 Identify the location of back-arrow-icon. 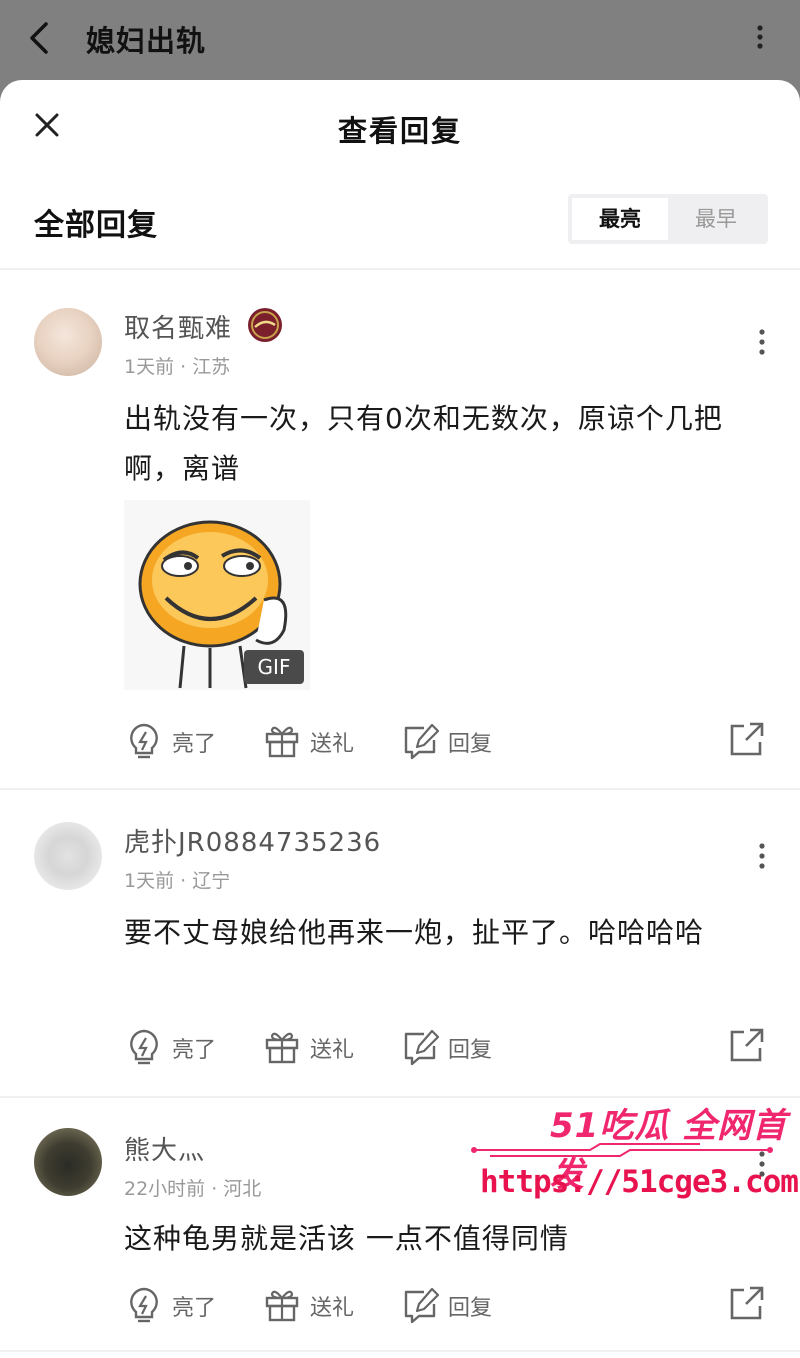
(40, 38).